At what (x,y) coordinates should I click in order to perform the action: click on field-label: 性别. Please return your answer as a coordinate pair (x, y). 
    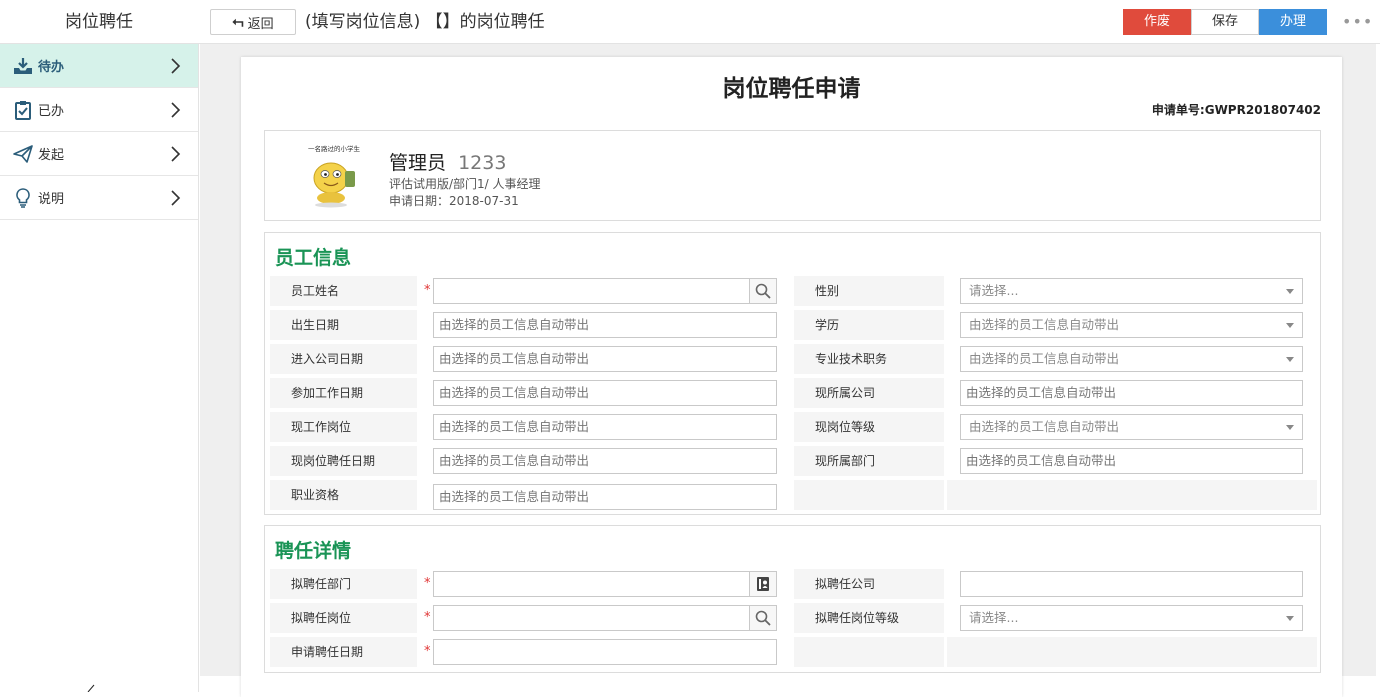
    Looking at the image, I should click on (869, 291).